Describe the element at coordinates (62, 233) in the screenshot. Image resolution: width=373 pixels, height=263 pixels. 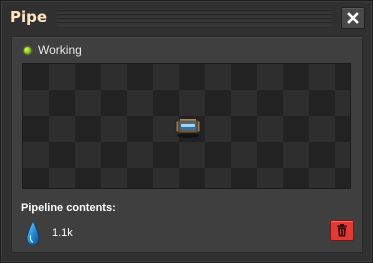
I see `fluid-amount: 1.1k` at that location.